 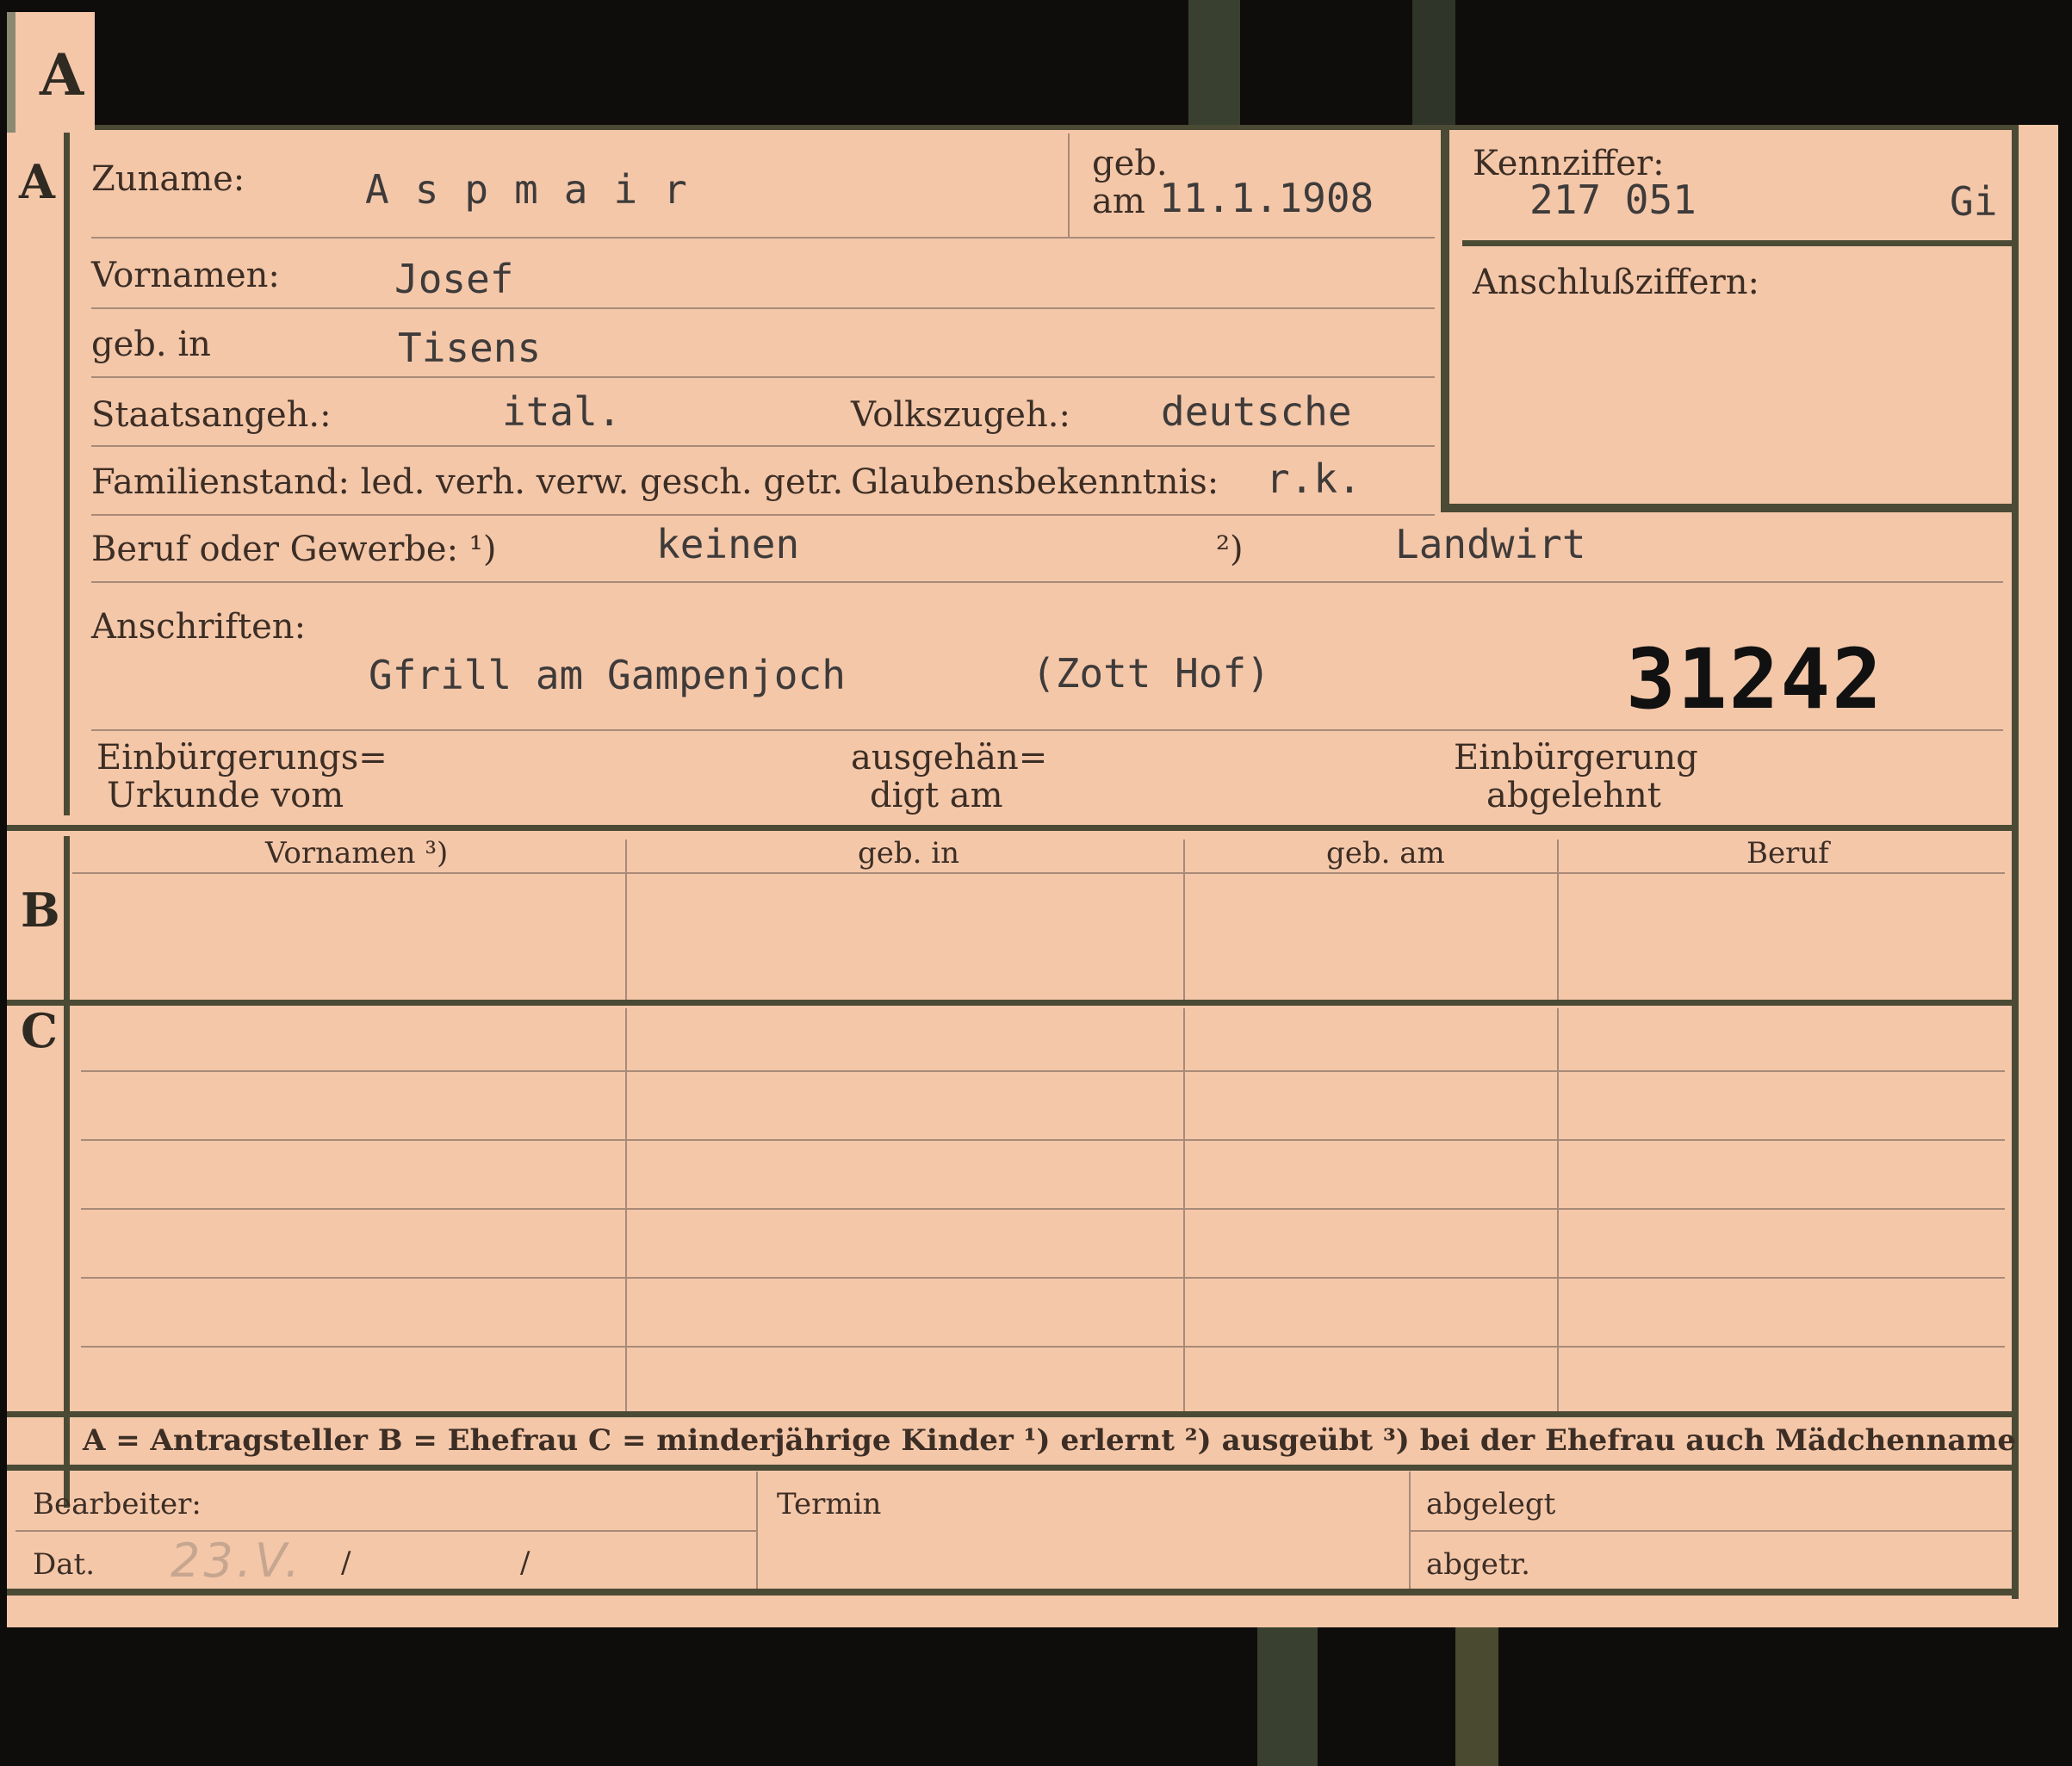 What do you see at coordinates (1613, 200) in the screenshot?
I see `kennziffer-value: 217 051` at bounding box center [1613, 200].